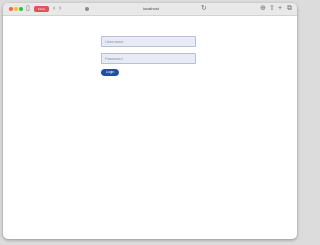 The width and height of the screenshot is (320, 245). What do you see at coordinates (204, 9) in the screenshot?
I see `reload-icon: ↻` at bounding box center [204, 9].